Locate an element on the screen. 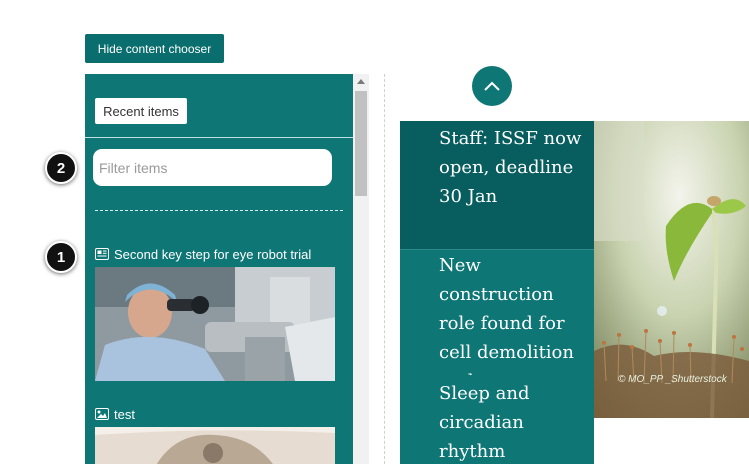  layout-guide-line is located at coordinates (384, 269).